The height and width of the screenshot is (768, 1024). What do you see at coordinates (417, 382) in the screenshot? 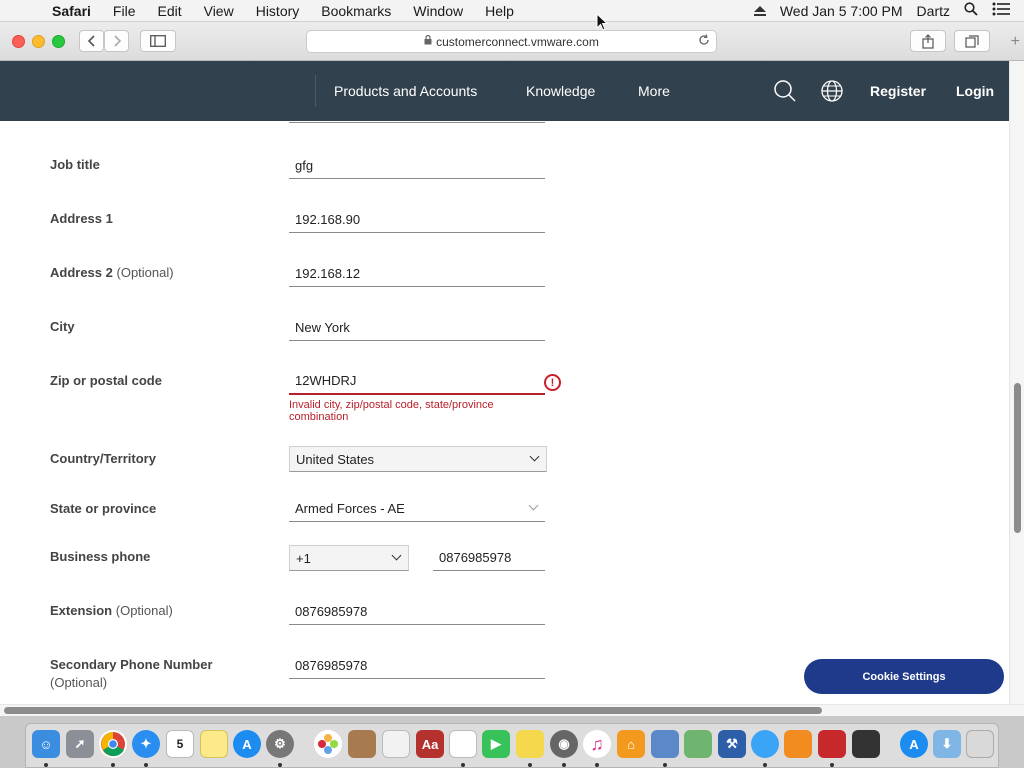
I see `zip-input: 12WHDRJ` at bounding box center [417, 382].